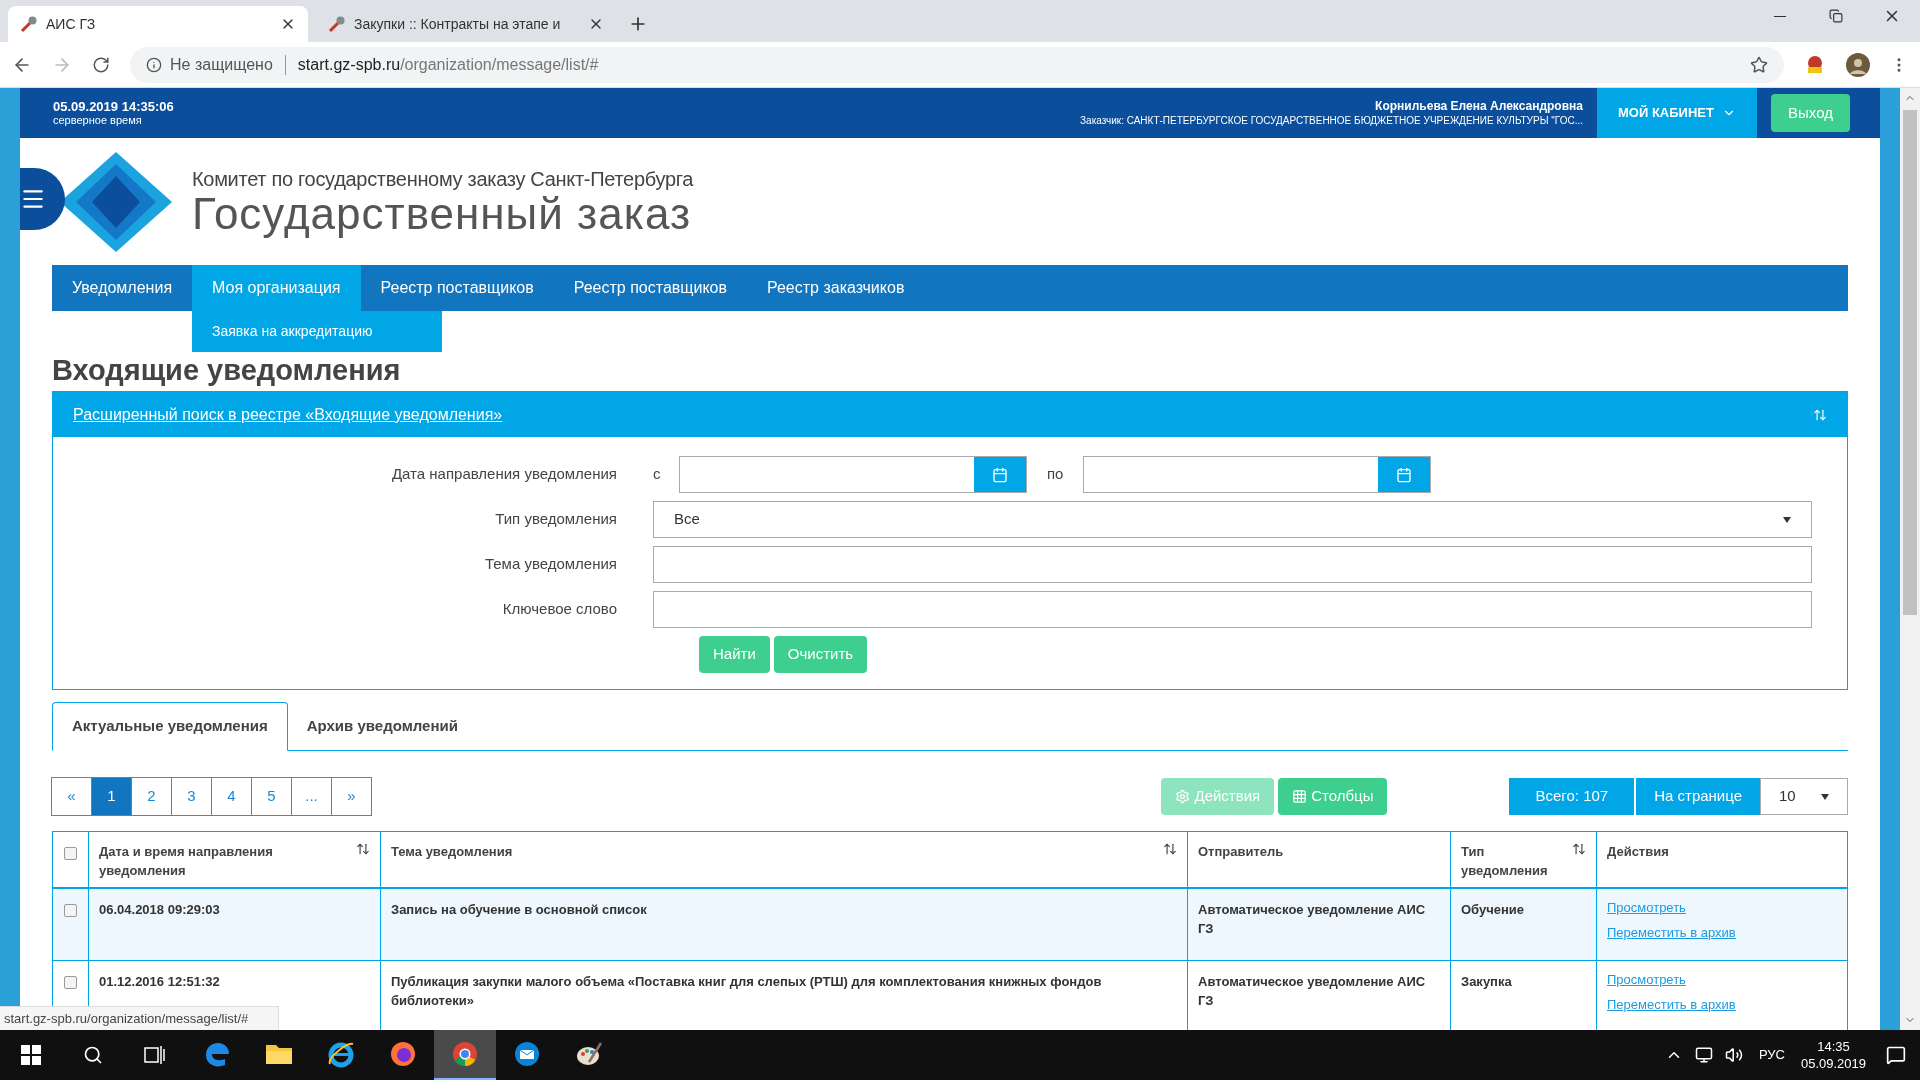 This screenshot has height=1080, width=1920. What do you see at coordinates (1858, 64) in the screenshot?
I see `profile-avatar-icon` at bounding box center [1858, 64].